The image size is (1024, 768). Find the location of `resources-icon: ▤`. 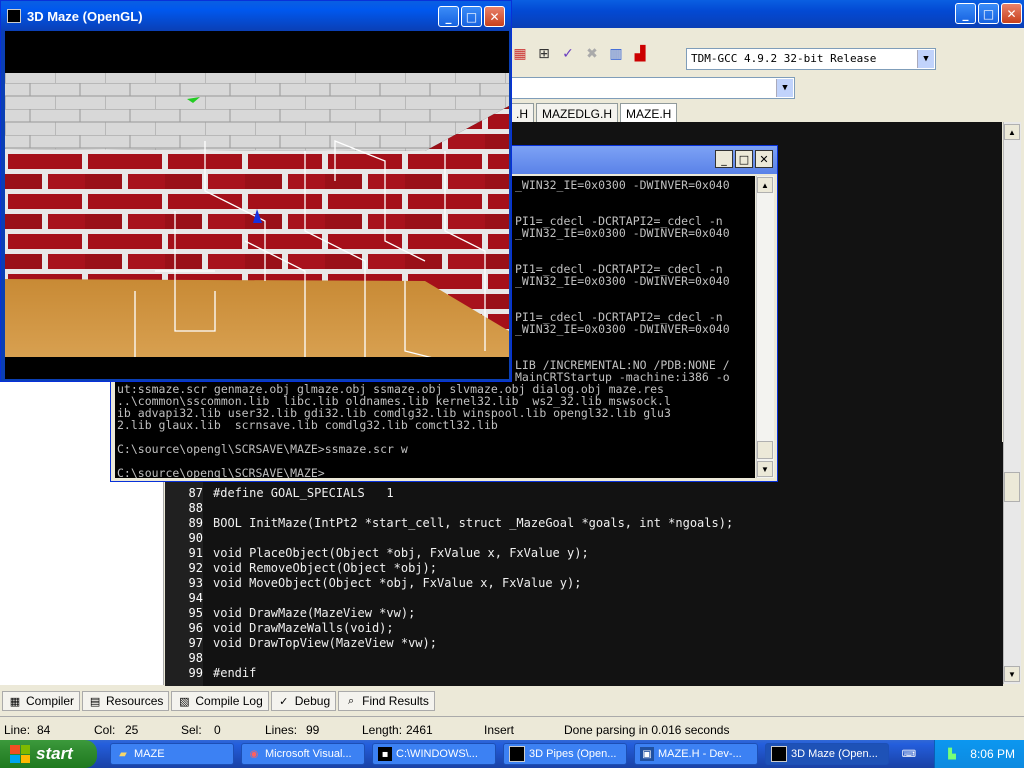

resources-icon: ▤ is located at coordinates (95, 701).